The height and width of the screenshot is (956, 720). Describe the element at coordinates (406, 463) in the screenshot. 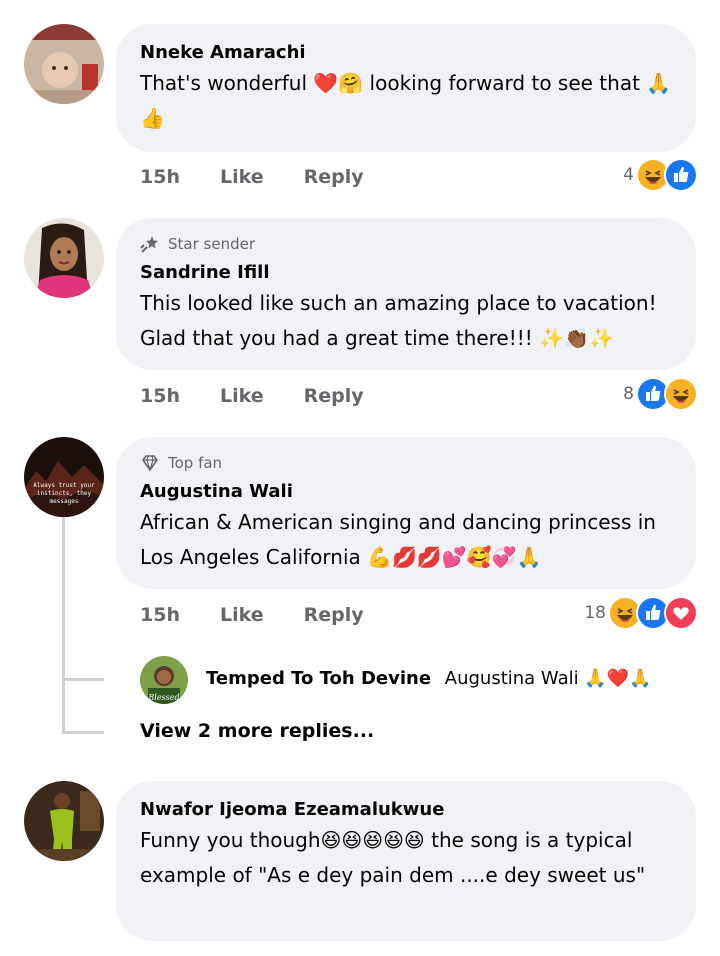

I see `badge-line: Top fan` at that location.